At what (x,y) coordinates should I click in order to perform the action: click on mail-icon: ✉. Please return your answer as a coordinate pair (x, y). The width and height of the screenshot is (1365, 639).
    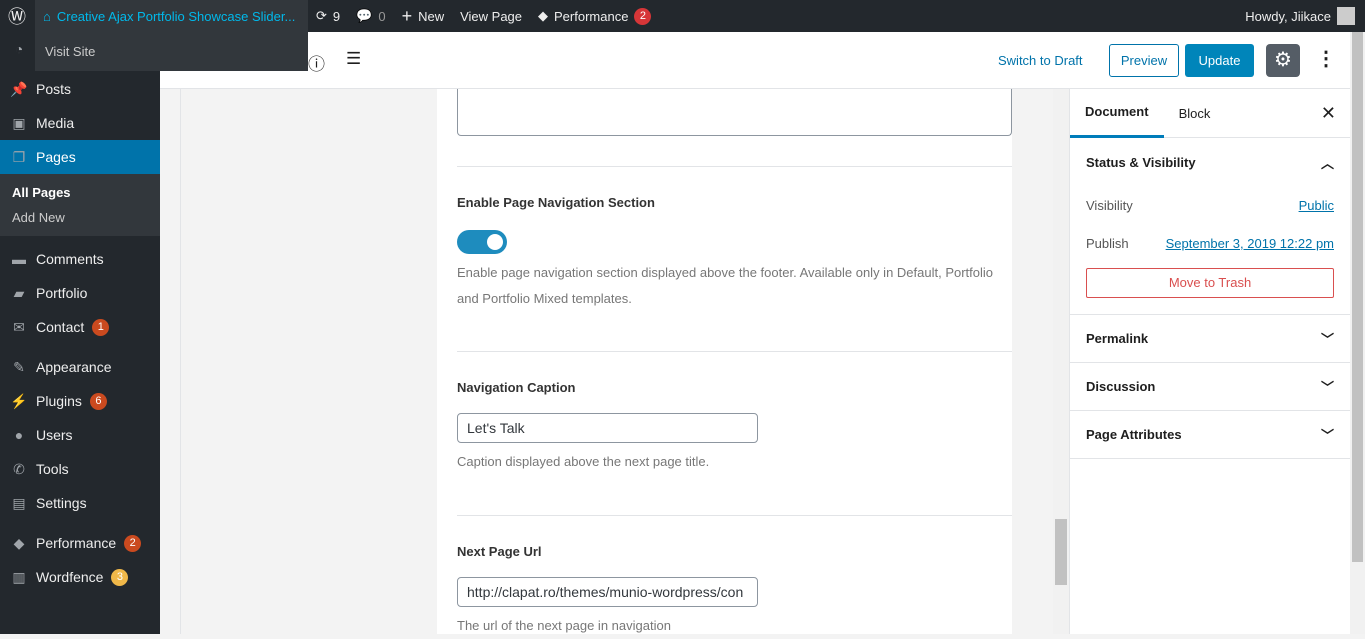
    Looking at the image, I should click on (19, 326).